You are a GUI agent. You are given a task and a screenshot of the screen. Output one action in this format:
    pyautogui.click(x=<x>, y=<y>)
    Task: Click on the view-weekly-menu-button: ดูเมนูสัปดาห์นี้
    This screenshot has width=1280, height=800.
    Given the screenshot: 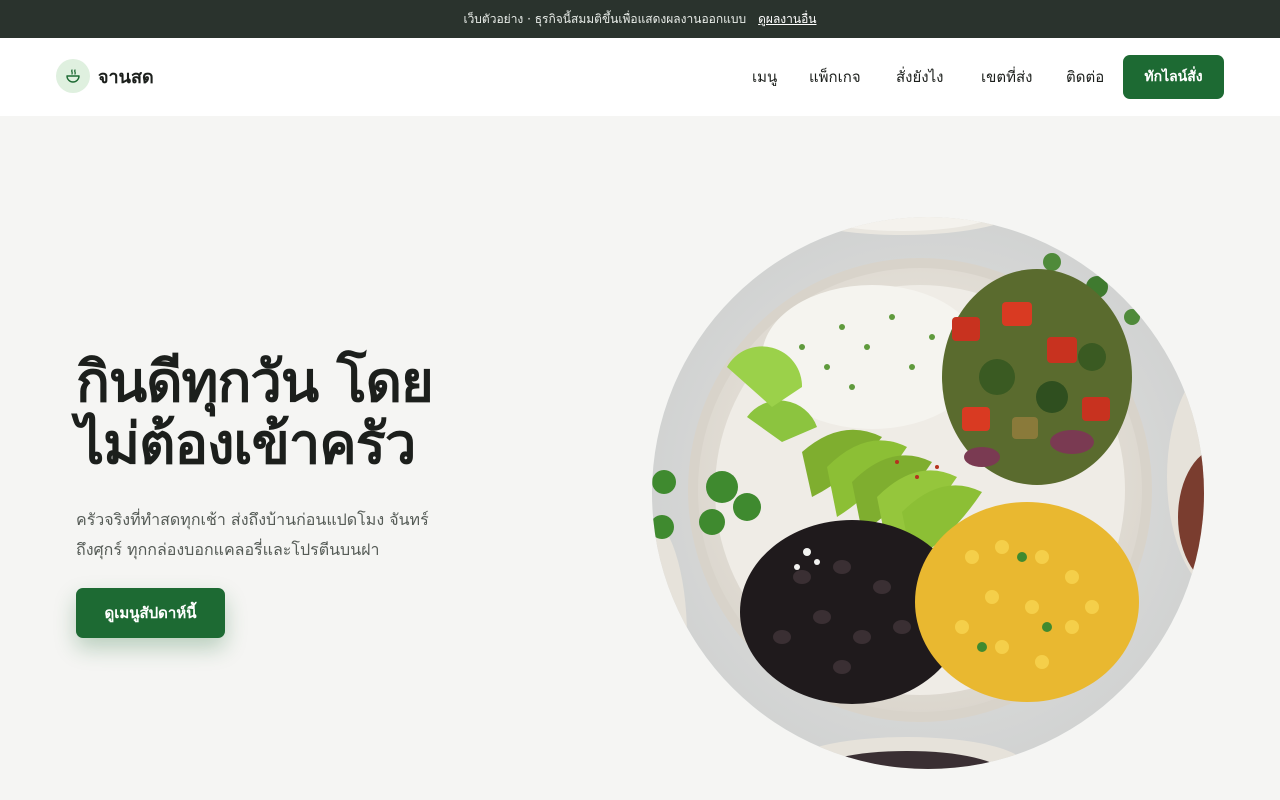 What is the action you would take?
    pyautogui.click(x=150, y=613)
    